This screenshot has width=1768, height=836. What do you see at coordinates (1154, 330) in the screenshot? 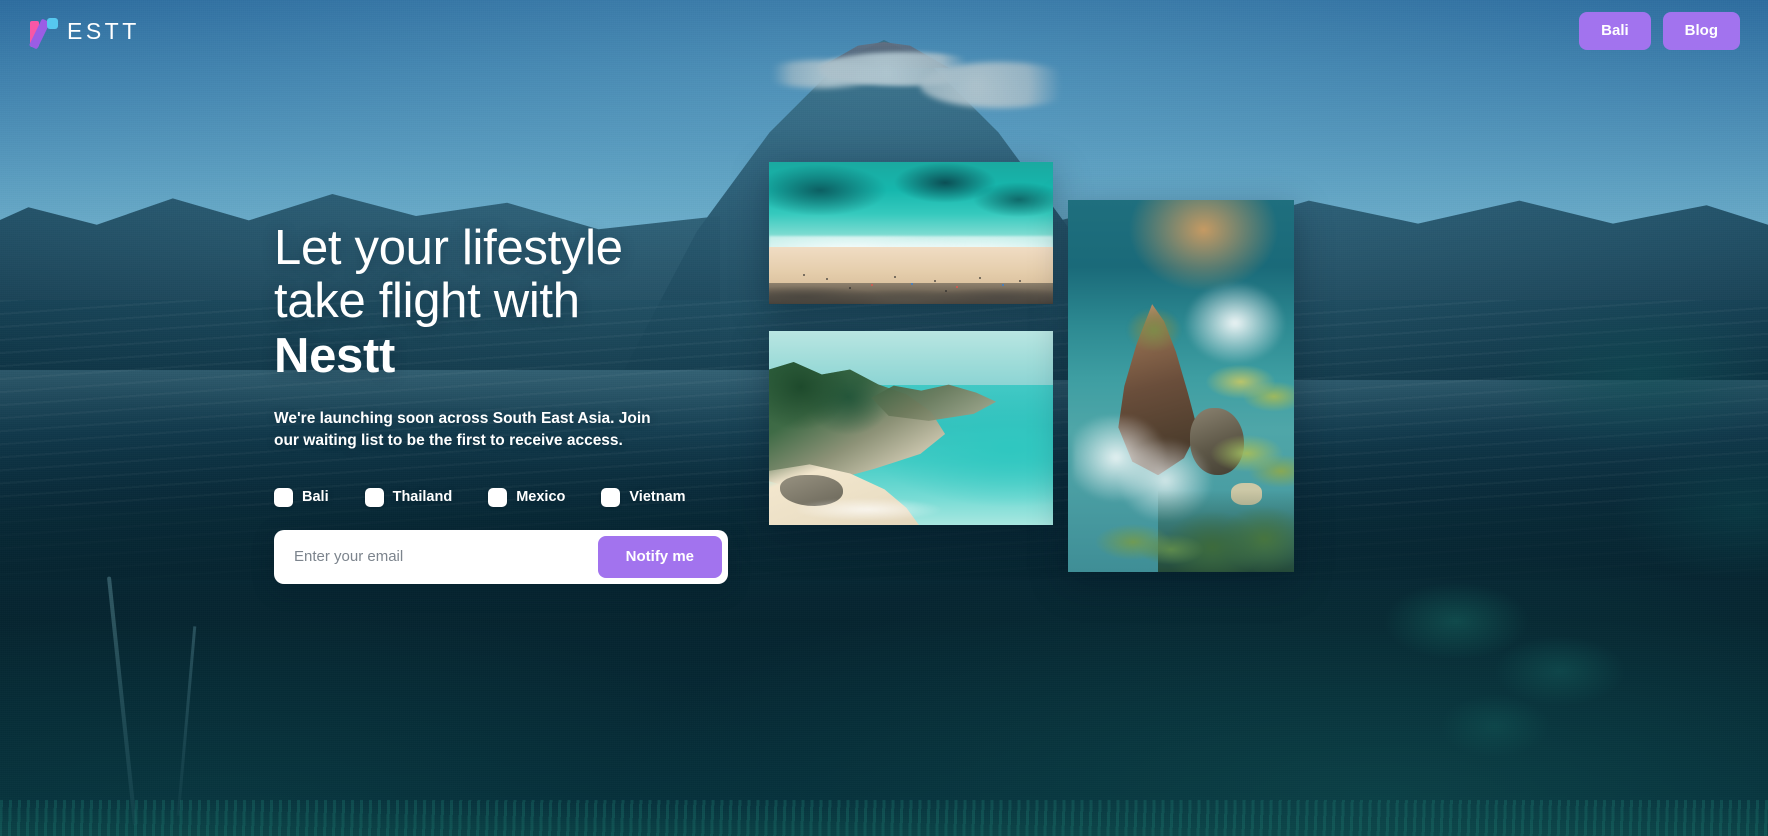
I see `photo3-rock-moss` at bounding box center [1154, 330].